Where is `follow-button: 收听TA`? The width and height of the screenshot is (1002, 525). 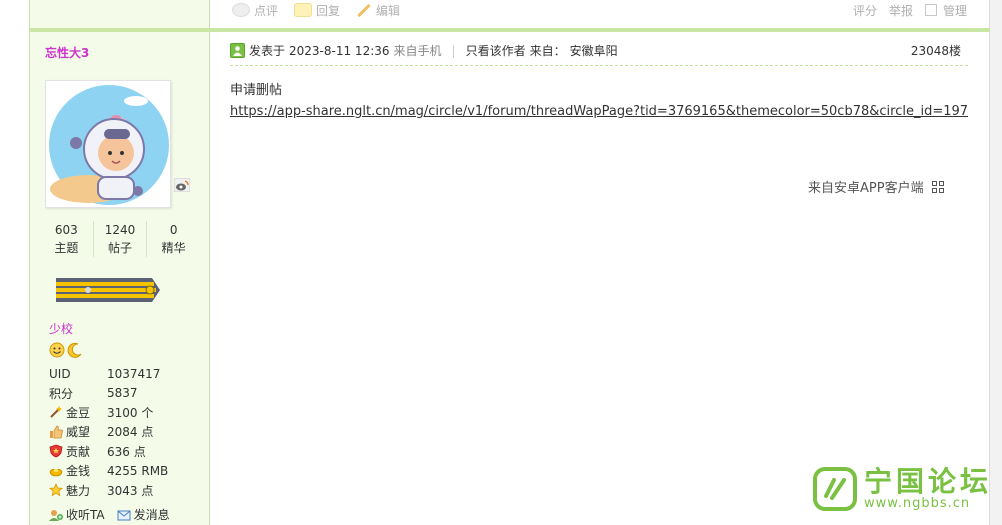
follow-button: 收听TA is located at coordinates (77, 514).